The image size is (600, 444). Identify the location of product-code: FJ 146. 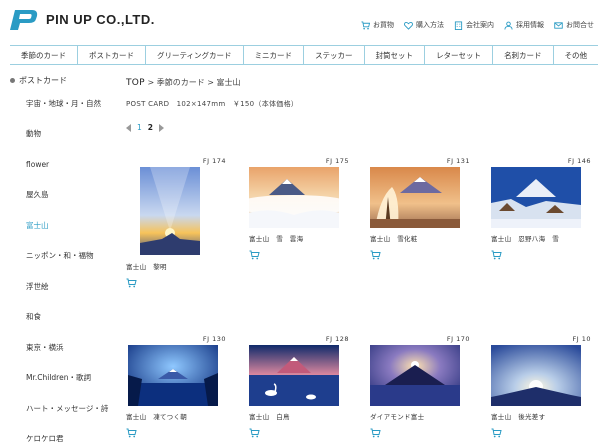
(579, 161).